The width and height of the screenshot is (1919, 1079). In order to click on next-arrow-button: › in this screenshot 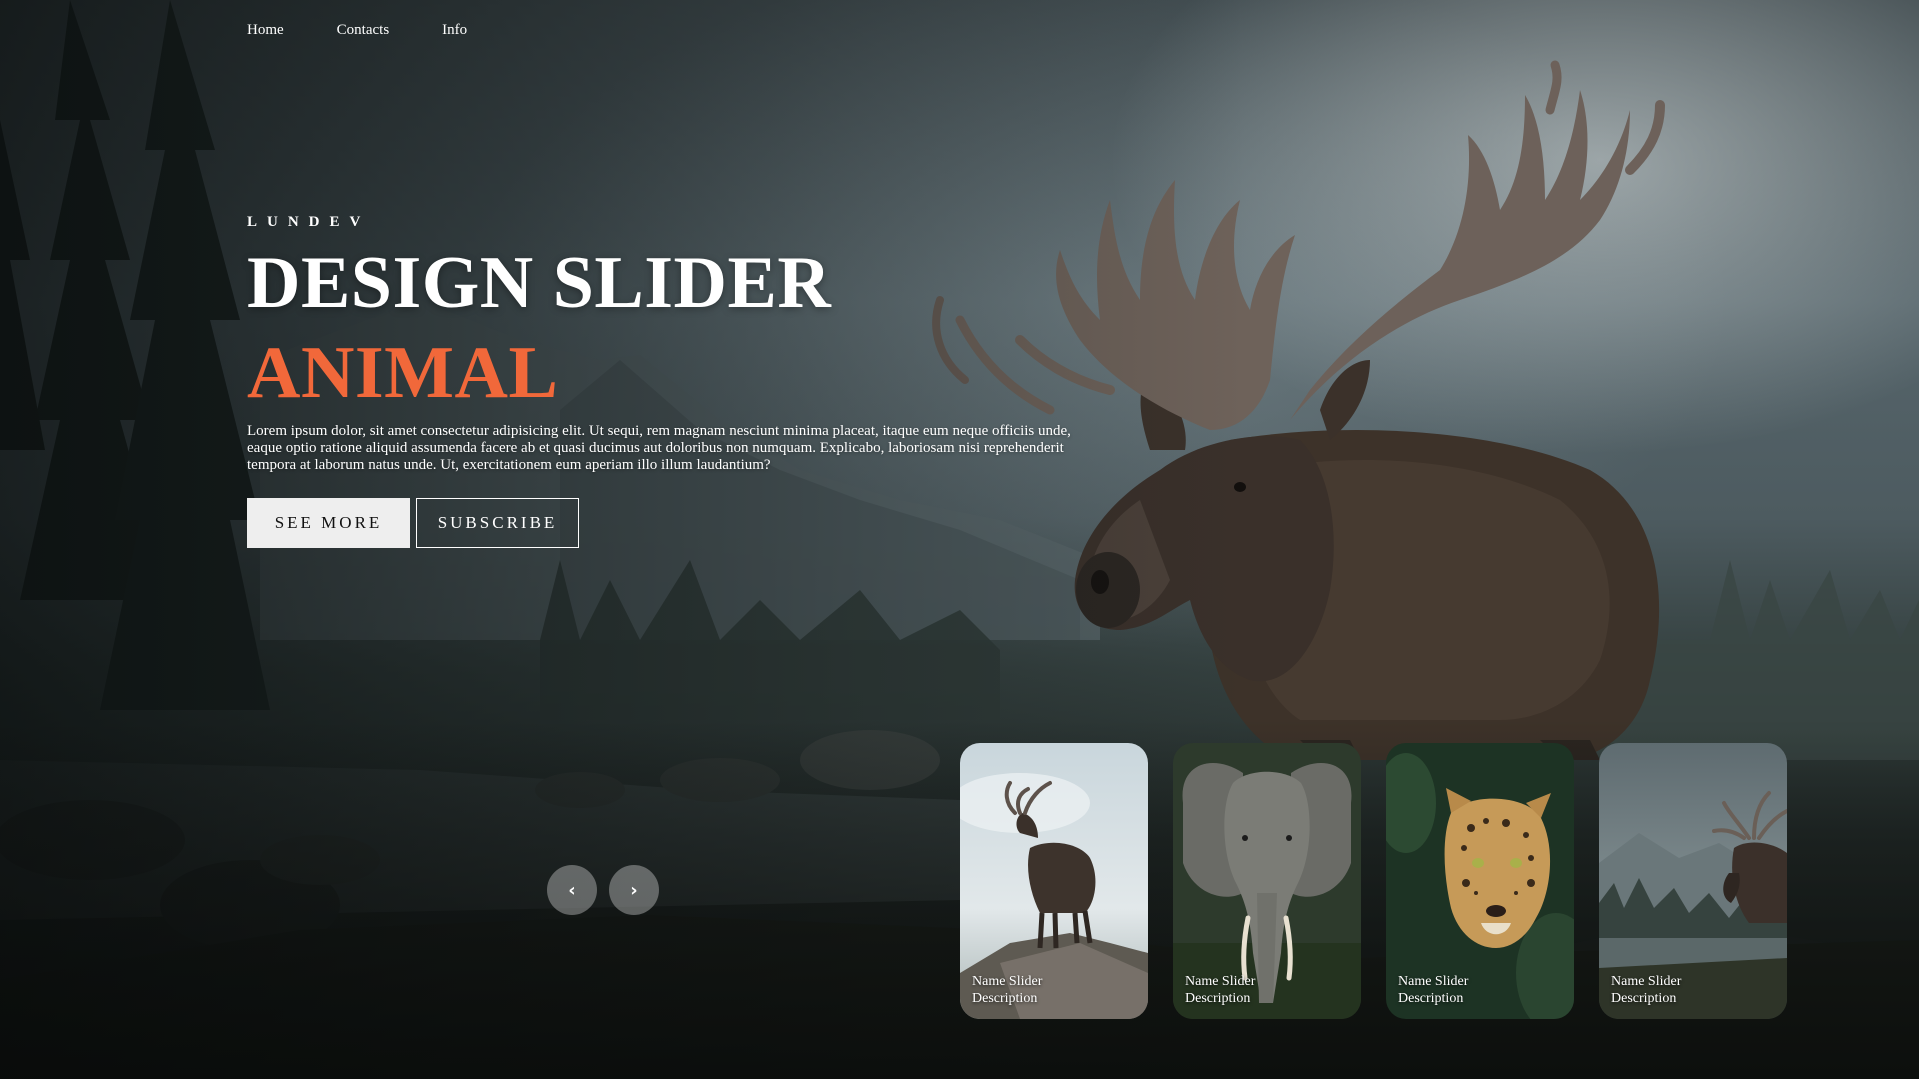, I will do `click(634, 890)`.